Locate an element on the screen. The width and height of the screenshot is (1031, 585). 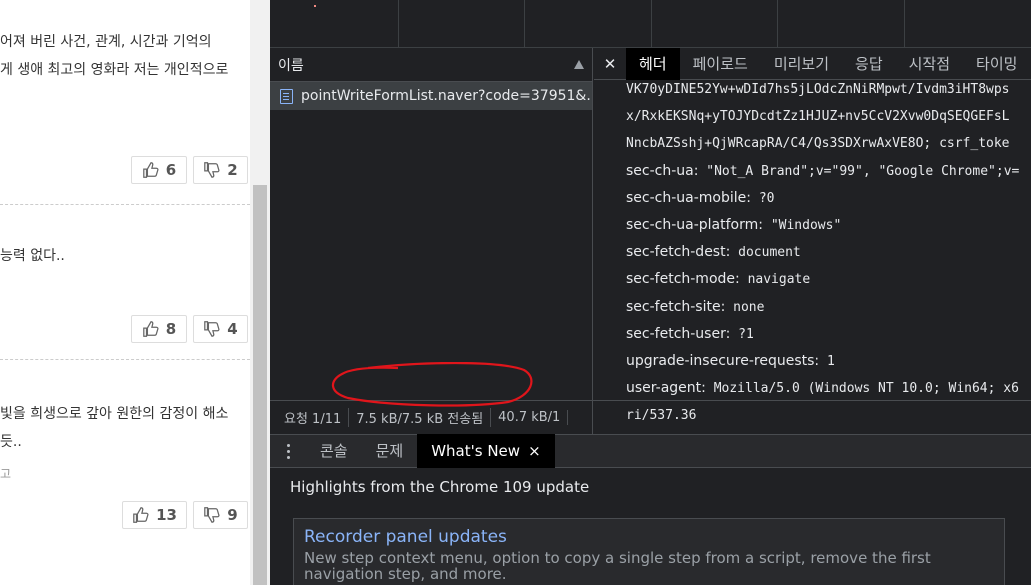
dislike-count: 2 is located at coordinates (232, 170).